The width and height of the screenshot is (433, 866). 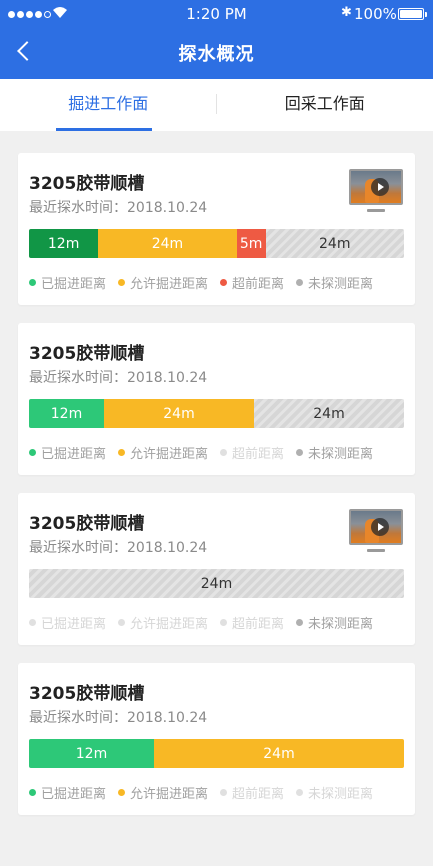 I want to click on distance-bar: 12m 24m, so click(x=216, y=753).